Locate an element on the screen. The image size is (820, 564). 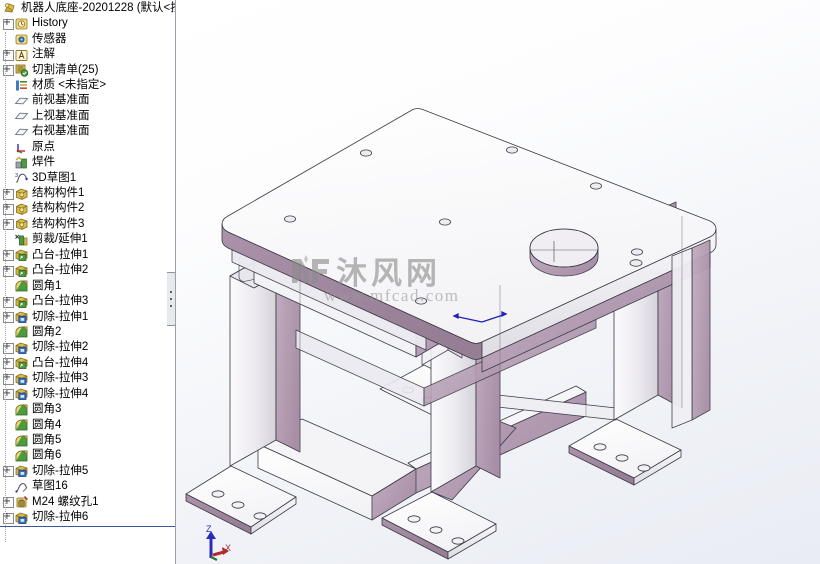
tree-item-9: 原点 is located at coordinates (87, 147).